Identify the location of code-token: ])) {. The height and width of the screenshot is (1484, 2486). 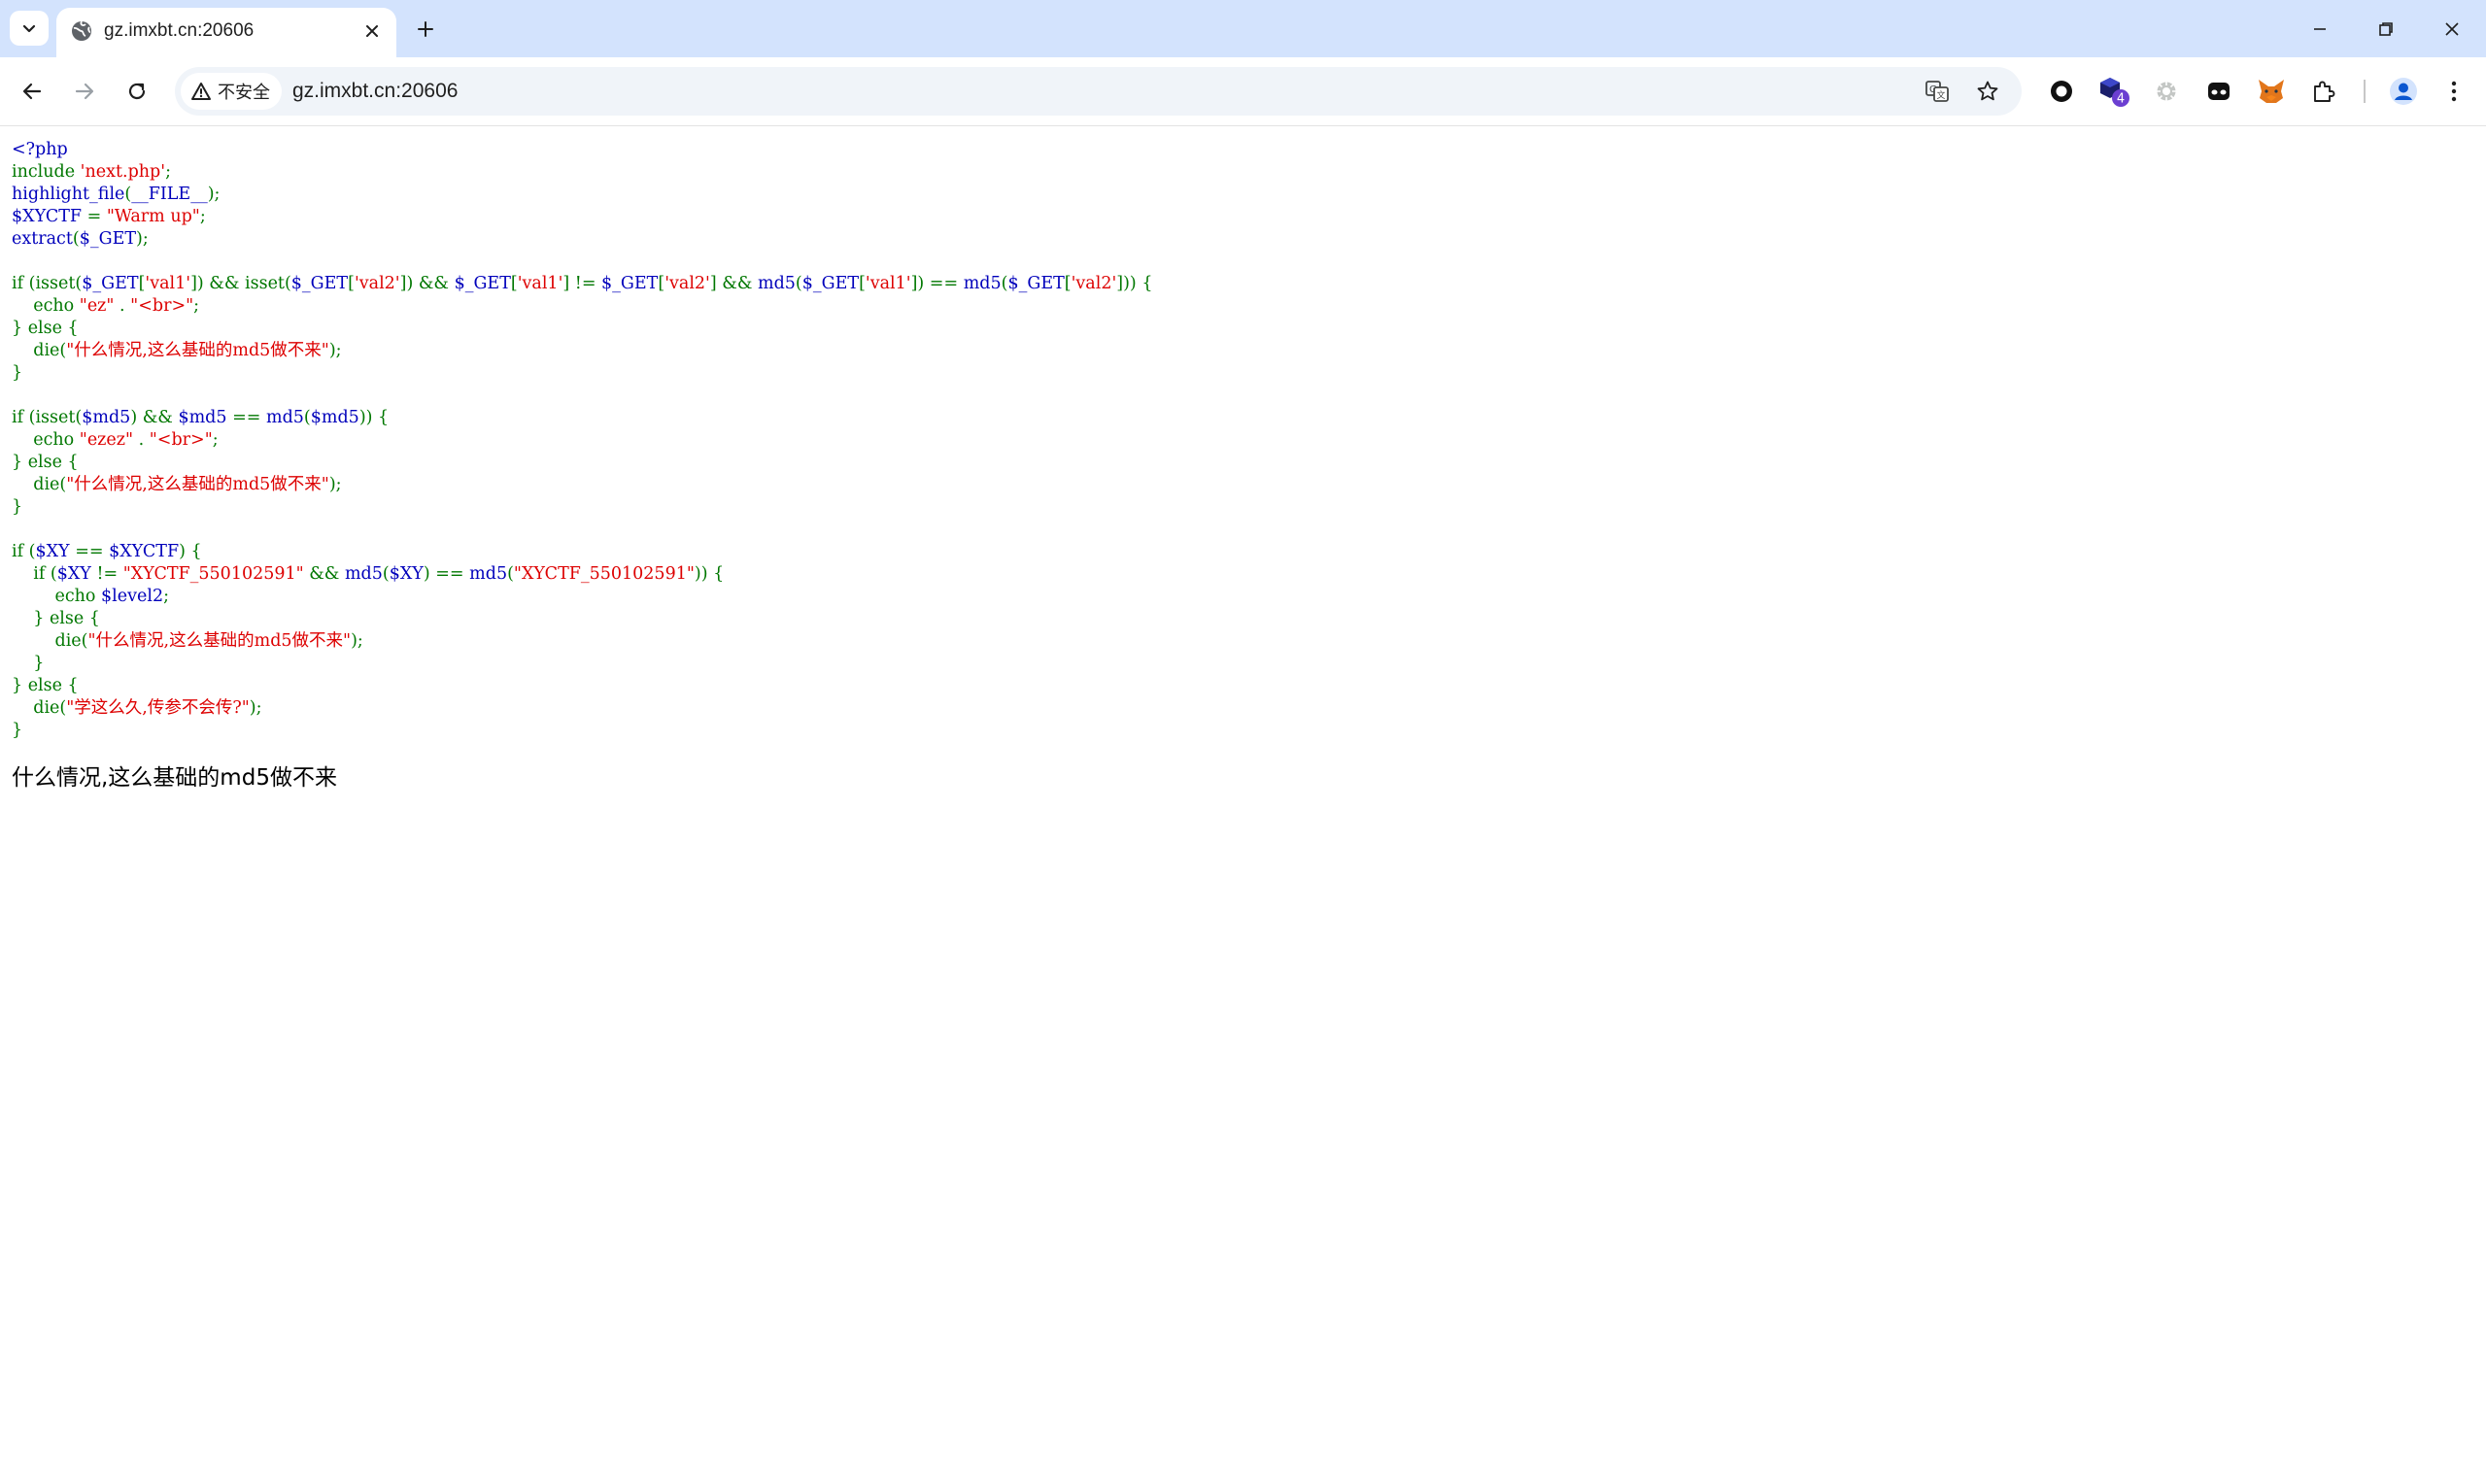
(1134, 283).